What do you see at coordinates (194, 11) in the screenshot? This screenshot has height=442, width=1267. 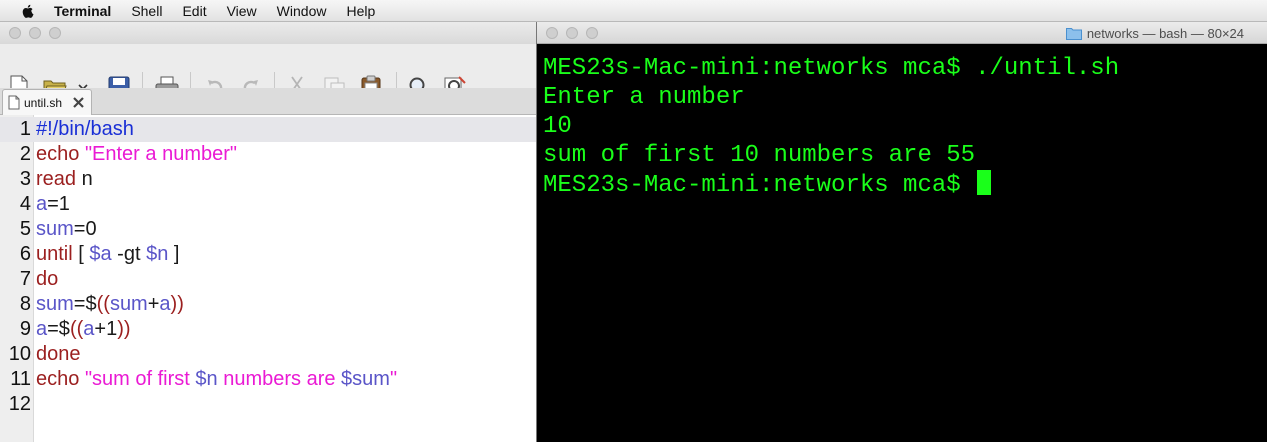 I see `menu-edit: Edit` at bounding box center [194, 11].